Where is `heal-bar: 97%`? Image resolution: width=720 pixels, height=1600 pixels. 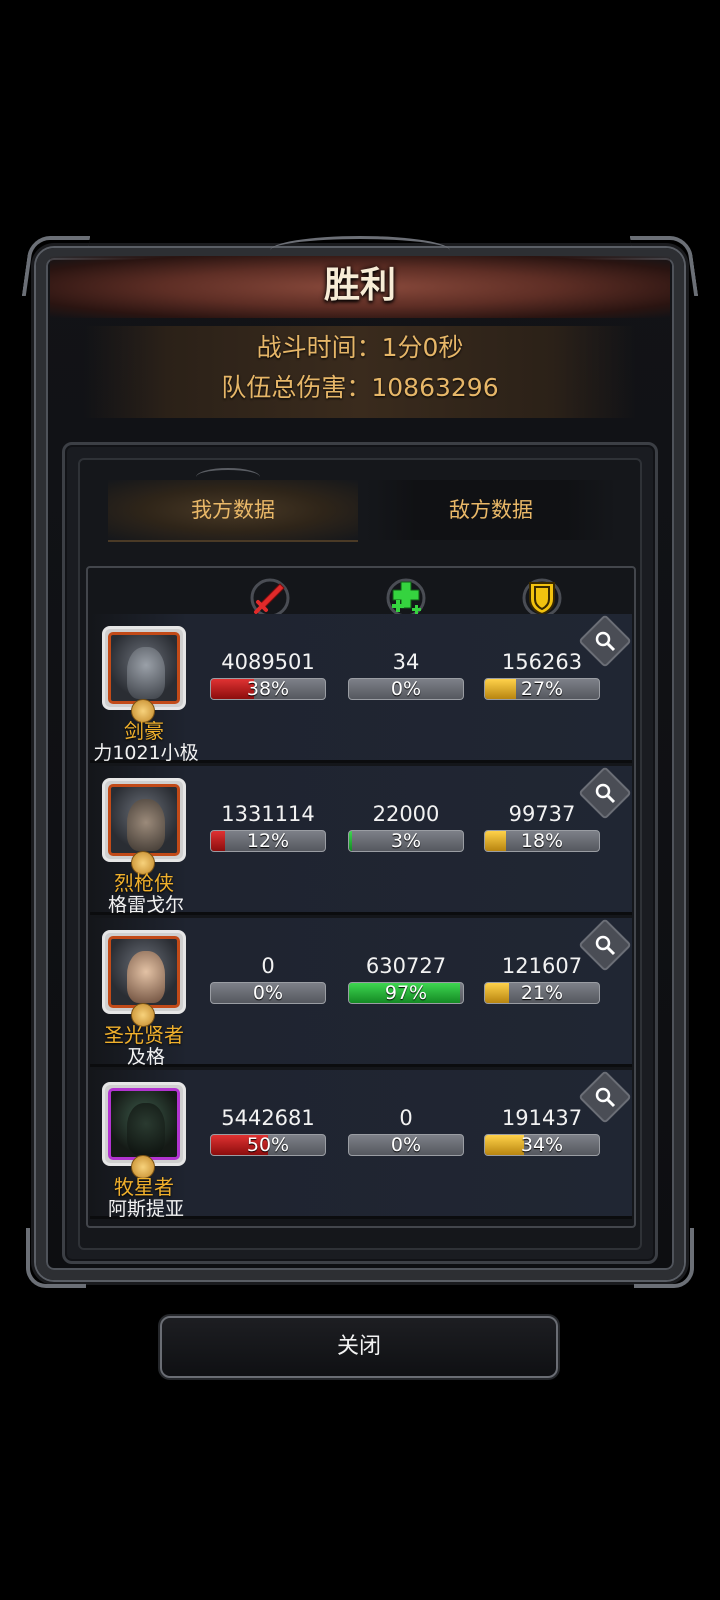 heal-bar: 97% is located at coordinates (406, 993).